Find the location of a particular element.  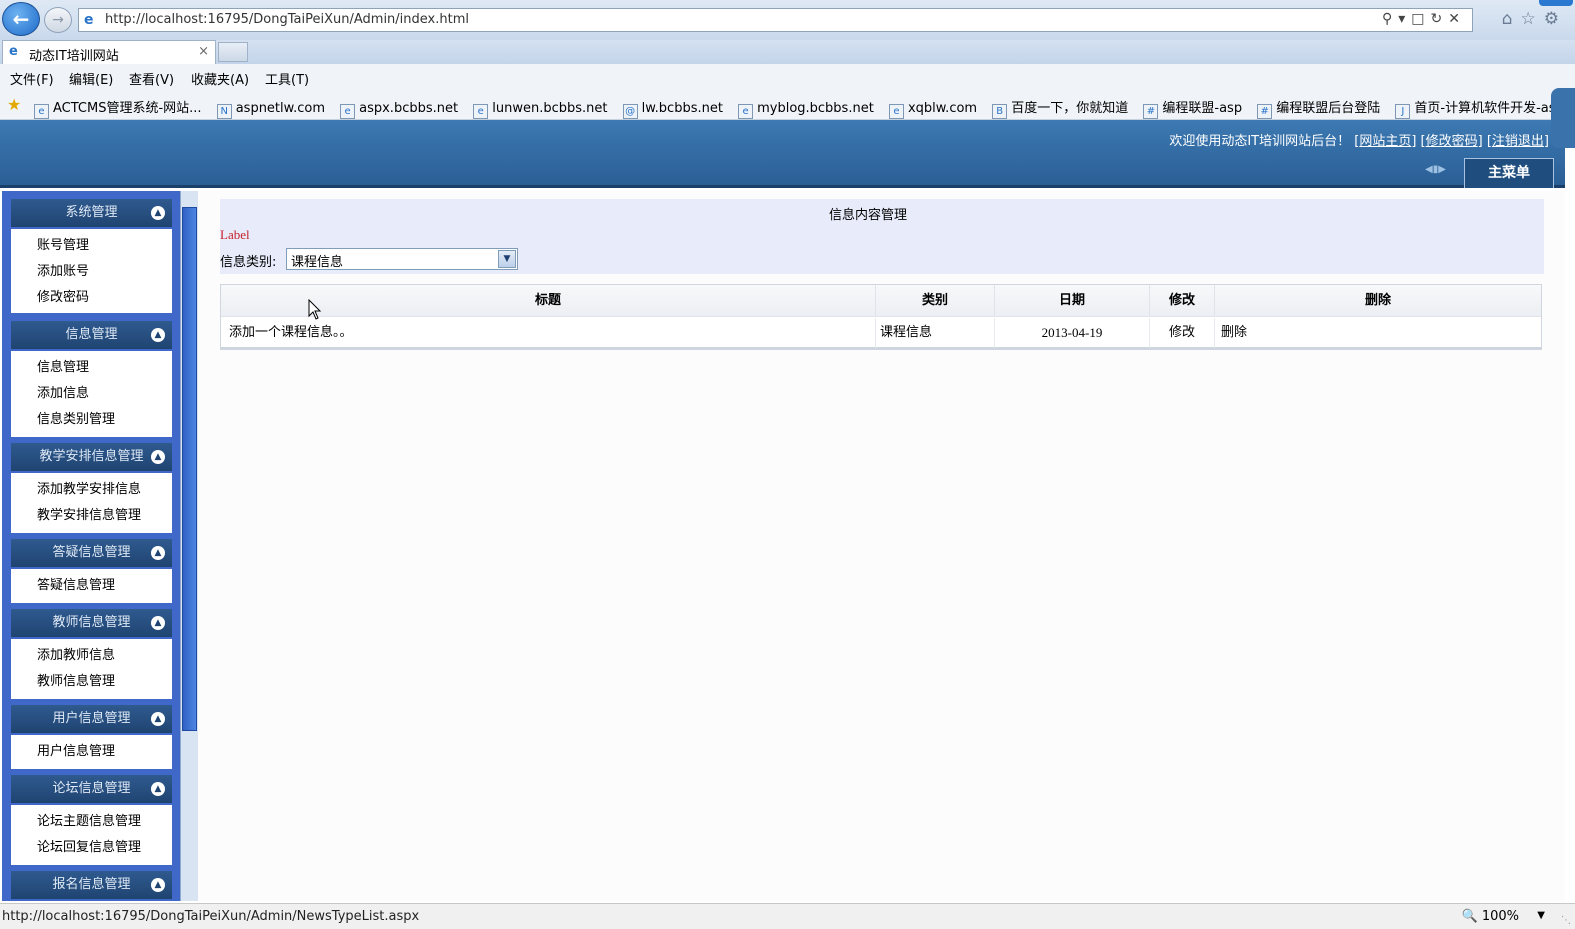

page-icon: J is located at coordinates (1403, 111).